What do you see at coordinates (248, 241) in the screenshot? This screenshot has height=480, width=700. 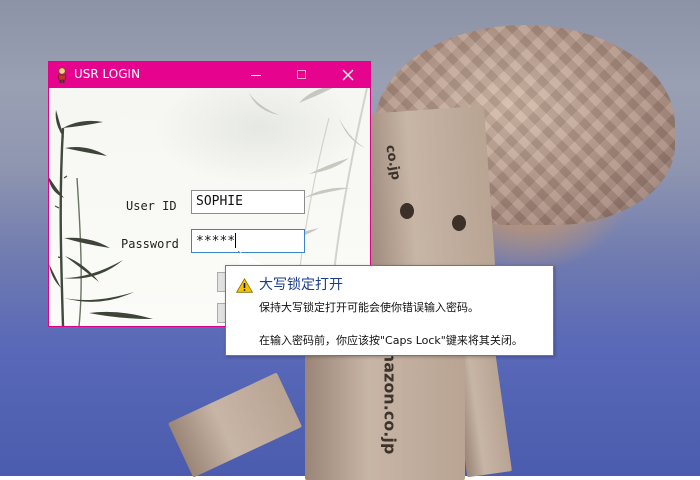 I see `password-input: *****` at bounding box center [248, 241].